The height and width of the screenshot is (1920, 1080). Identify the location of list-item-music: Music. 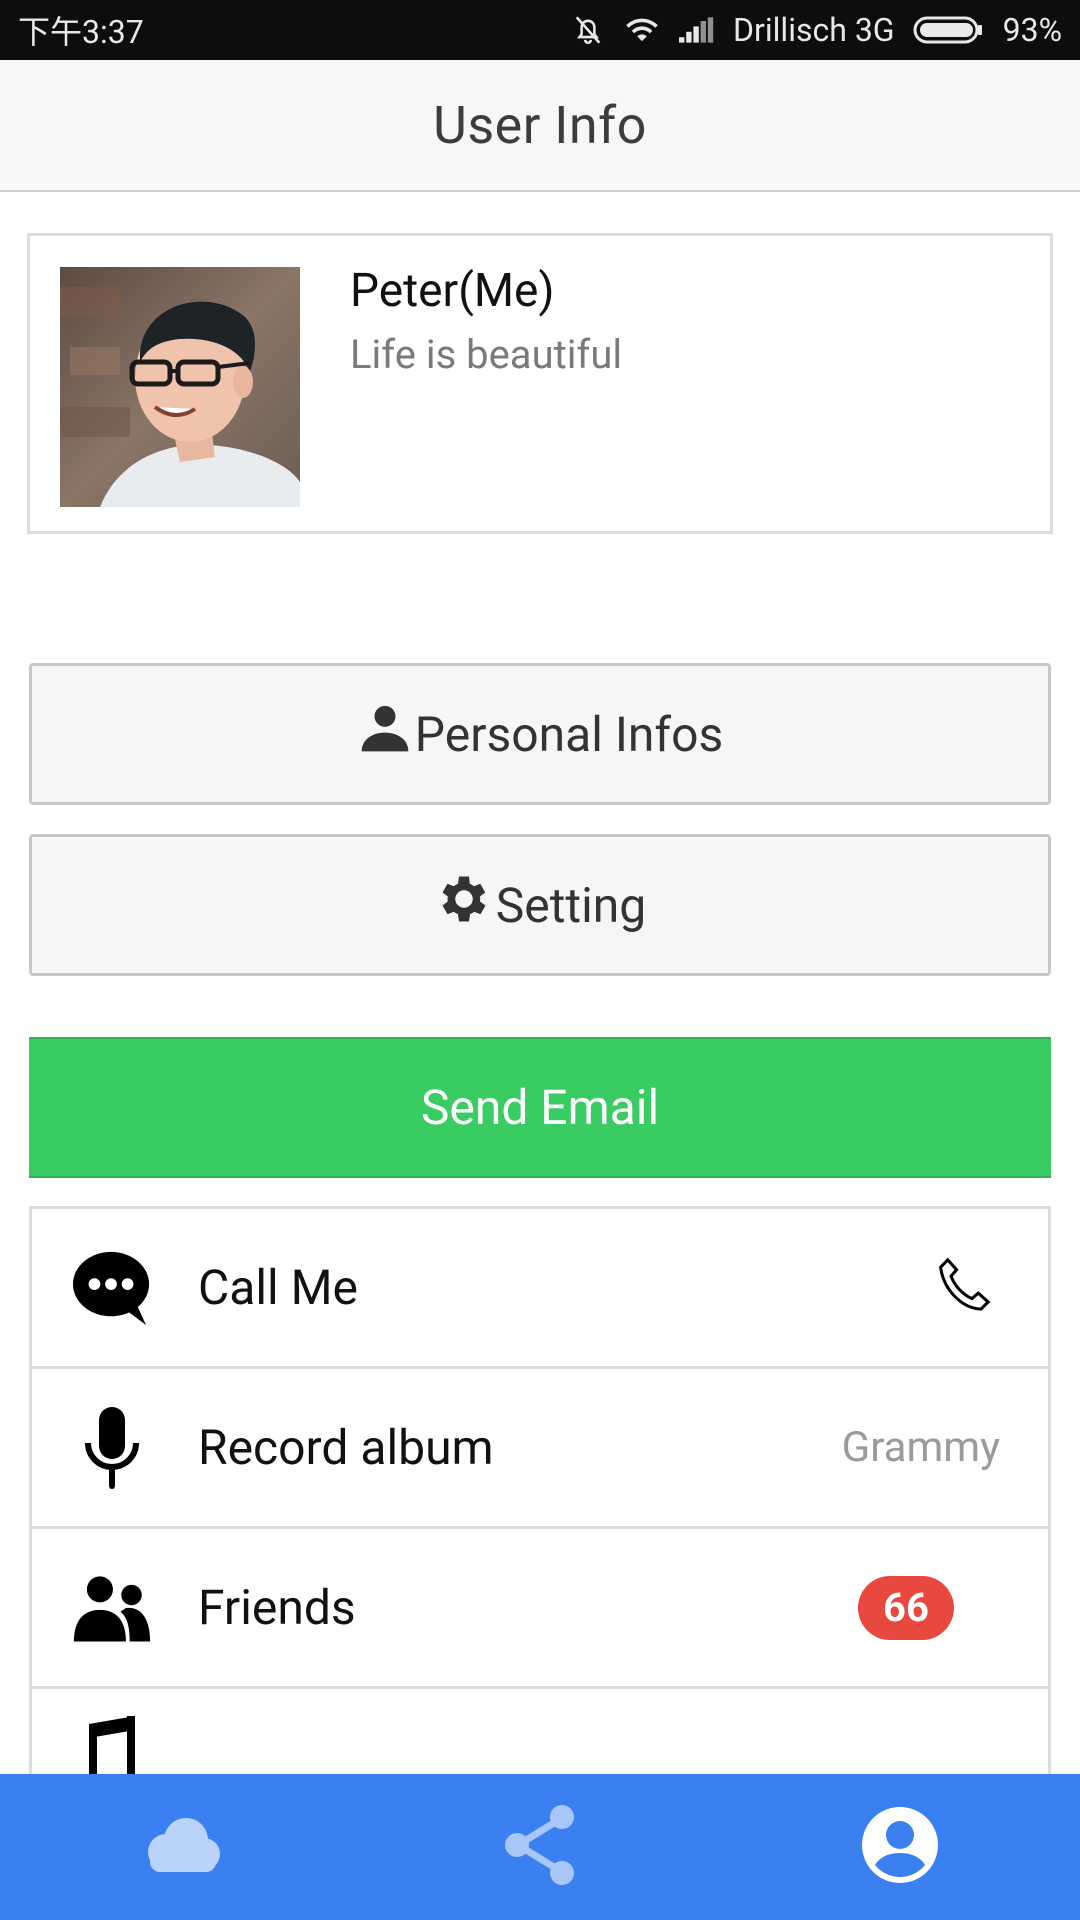
(540, 1734).